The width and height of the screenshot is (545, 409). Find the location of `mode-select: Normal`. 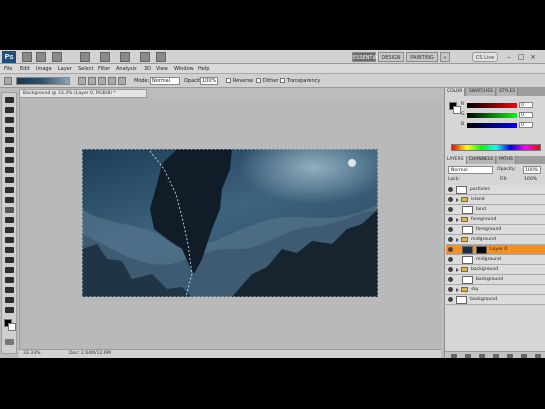

mode-select: Normal is located at coordinates (165, 81).